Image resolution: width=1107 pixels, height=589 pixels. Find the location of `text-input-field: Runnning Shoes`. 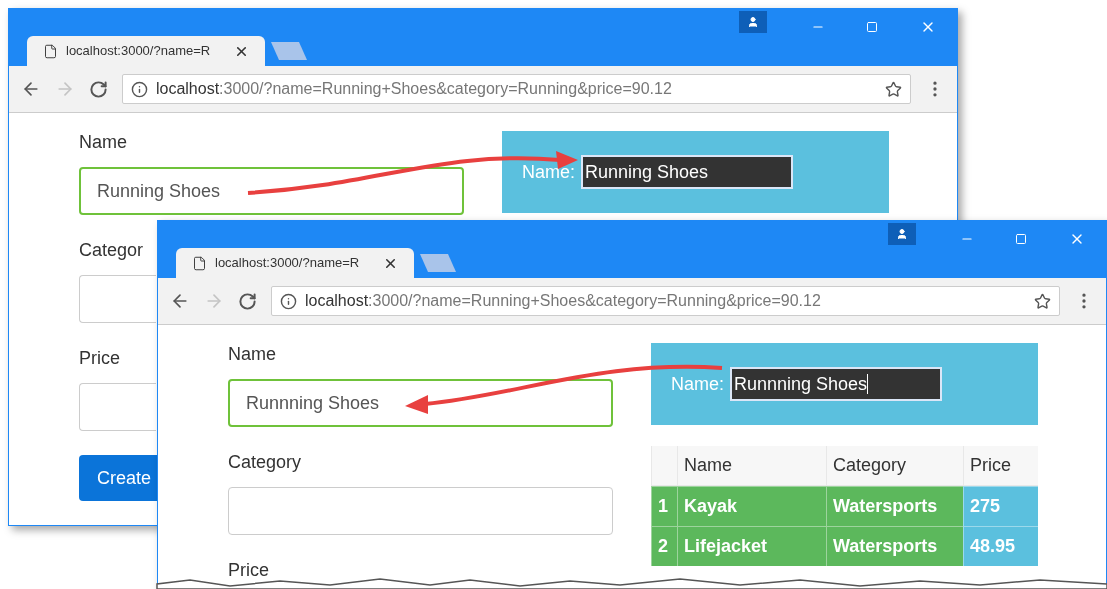

text-input-field: Runnning Shoes is located at coordinates (420, 403).